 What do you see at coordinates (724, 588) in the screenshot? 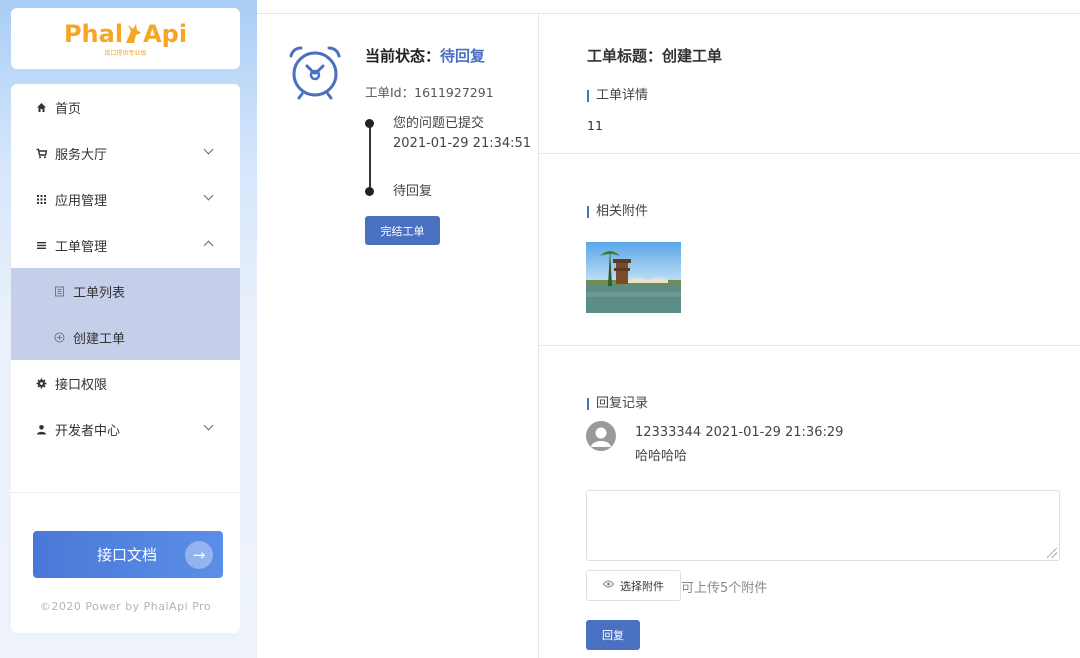
I see `upload-hint: 可上传5个附件` at bounding box center [724, 588].